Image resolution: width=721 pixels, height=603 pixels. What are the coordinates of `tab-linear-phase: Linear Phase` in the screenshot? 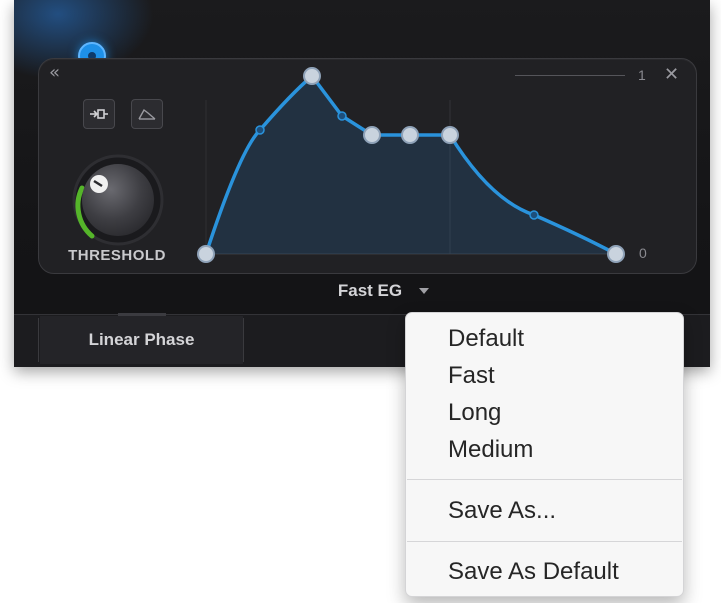 It's located at (141, 338).